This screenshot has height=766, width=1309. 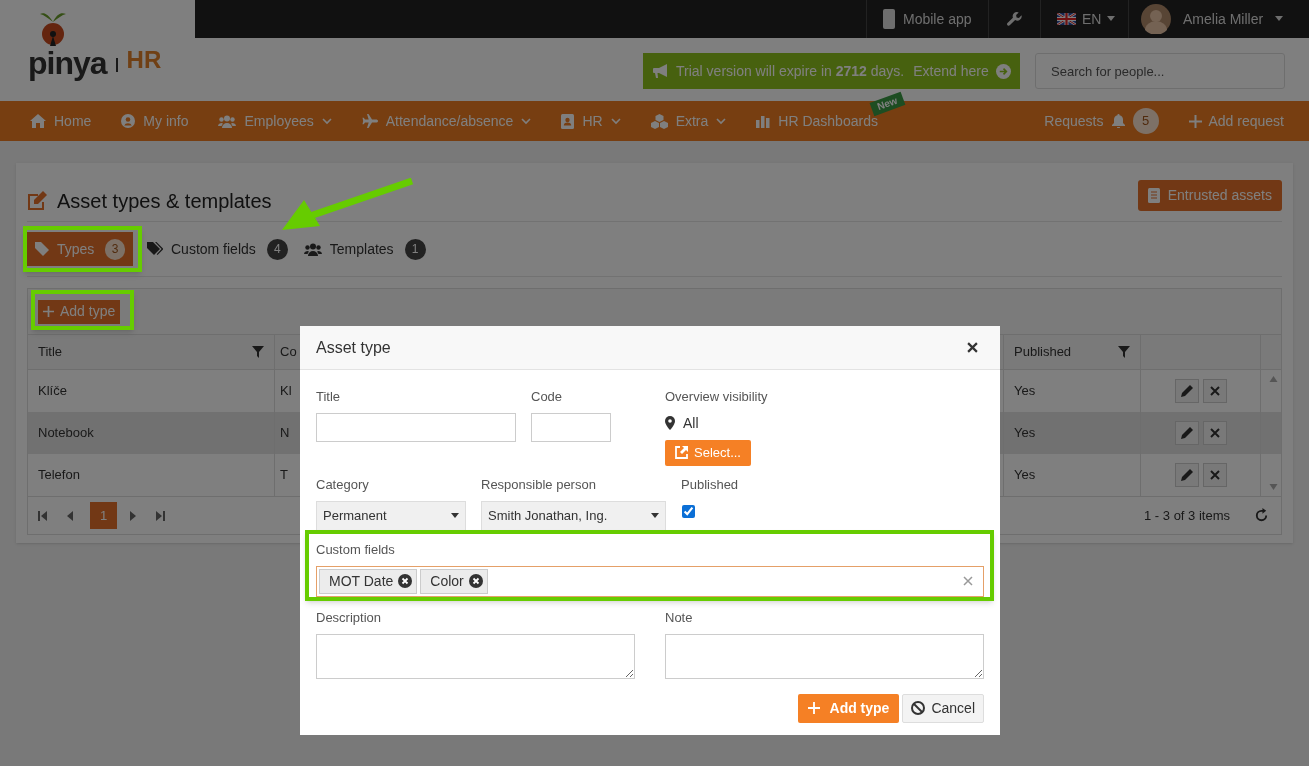 What do you see at coordinates (547, 397) in the screenshot?
I see `field-label: Code` at bounding box center [547, 397].